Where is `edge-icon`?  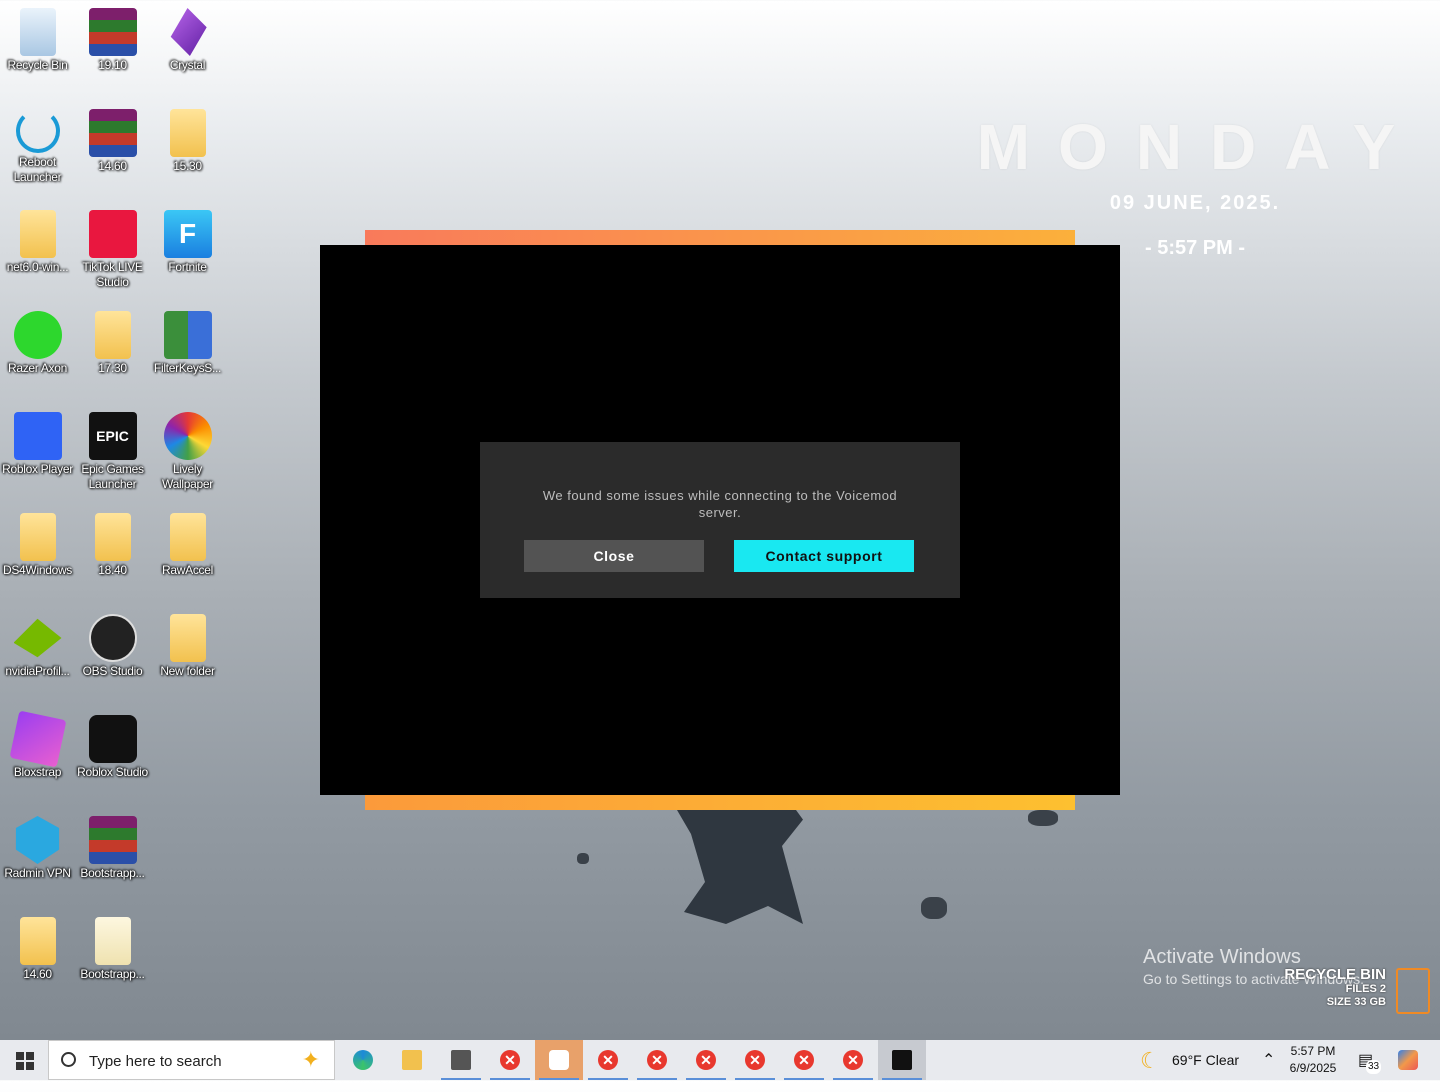
edge-icon is located at coordinates (363, 1060).